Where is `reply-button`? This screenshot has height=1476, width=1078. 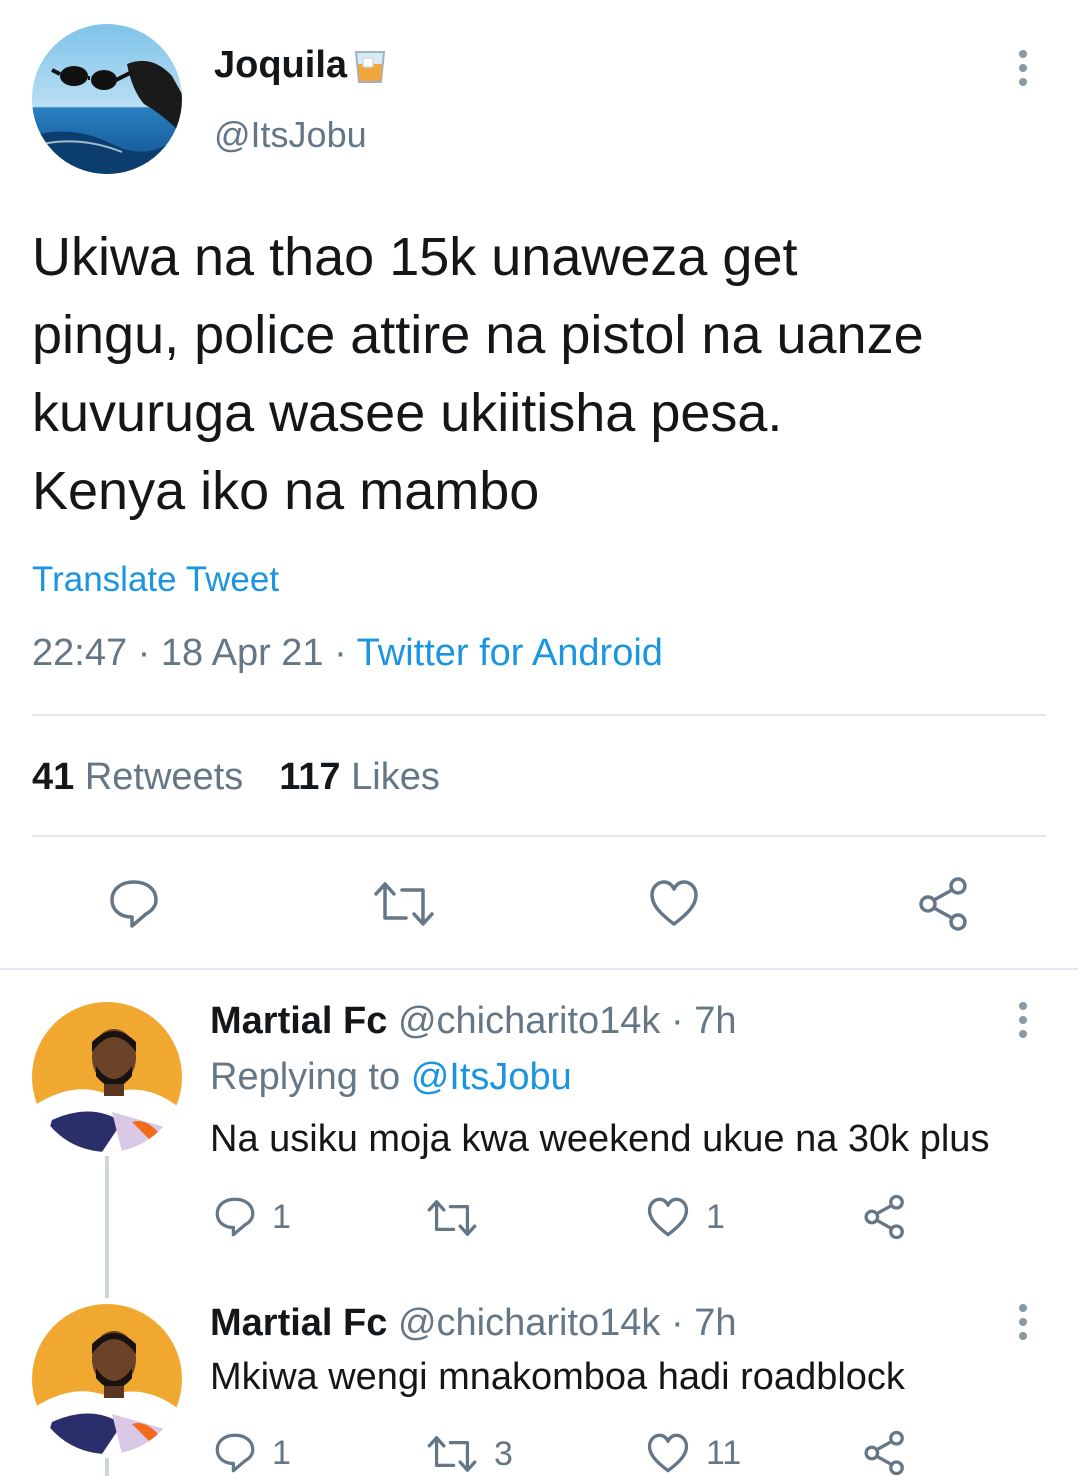
reply-button is located at coordinates (134, 904).